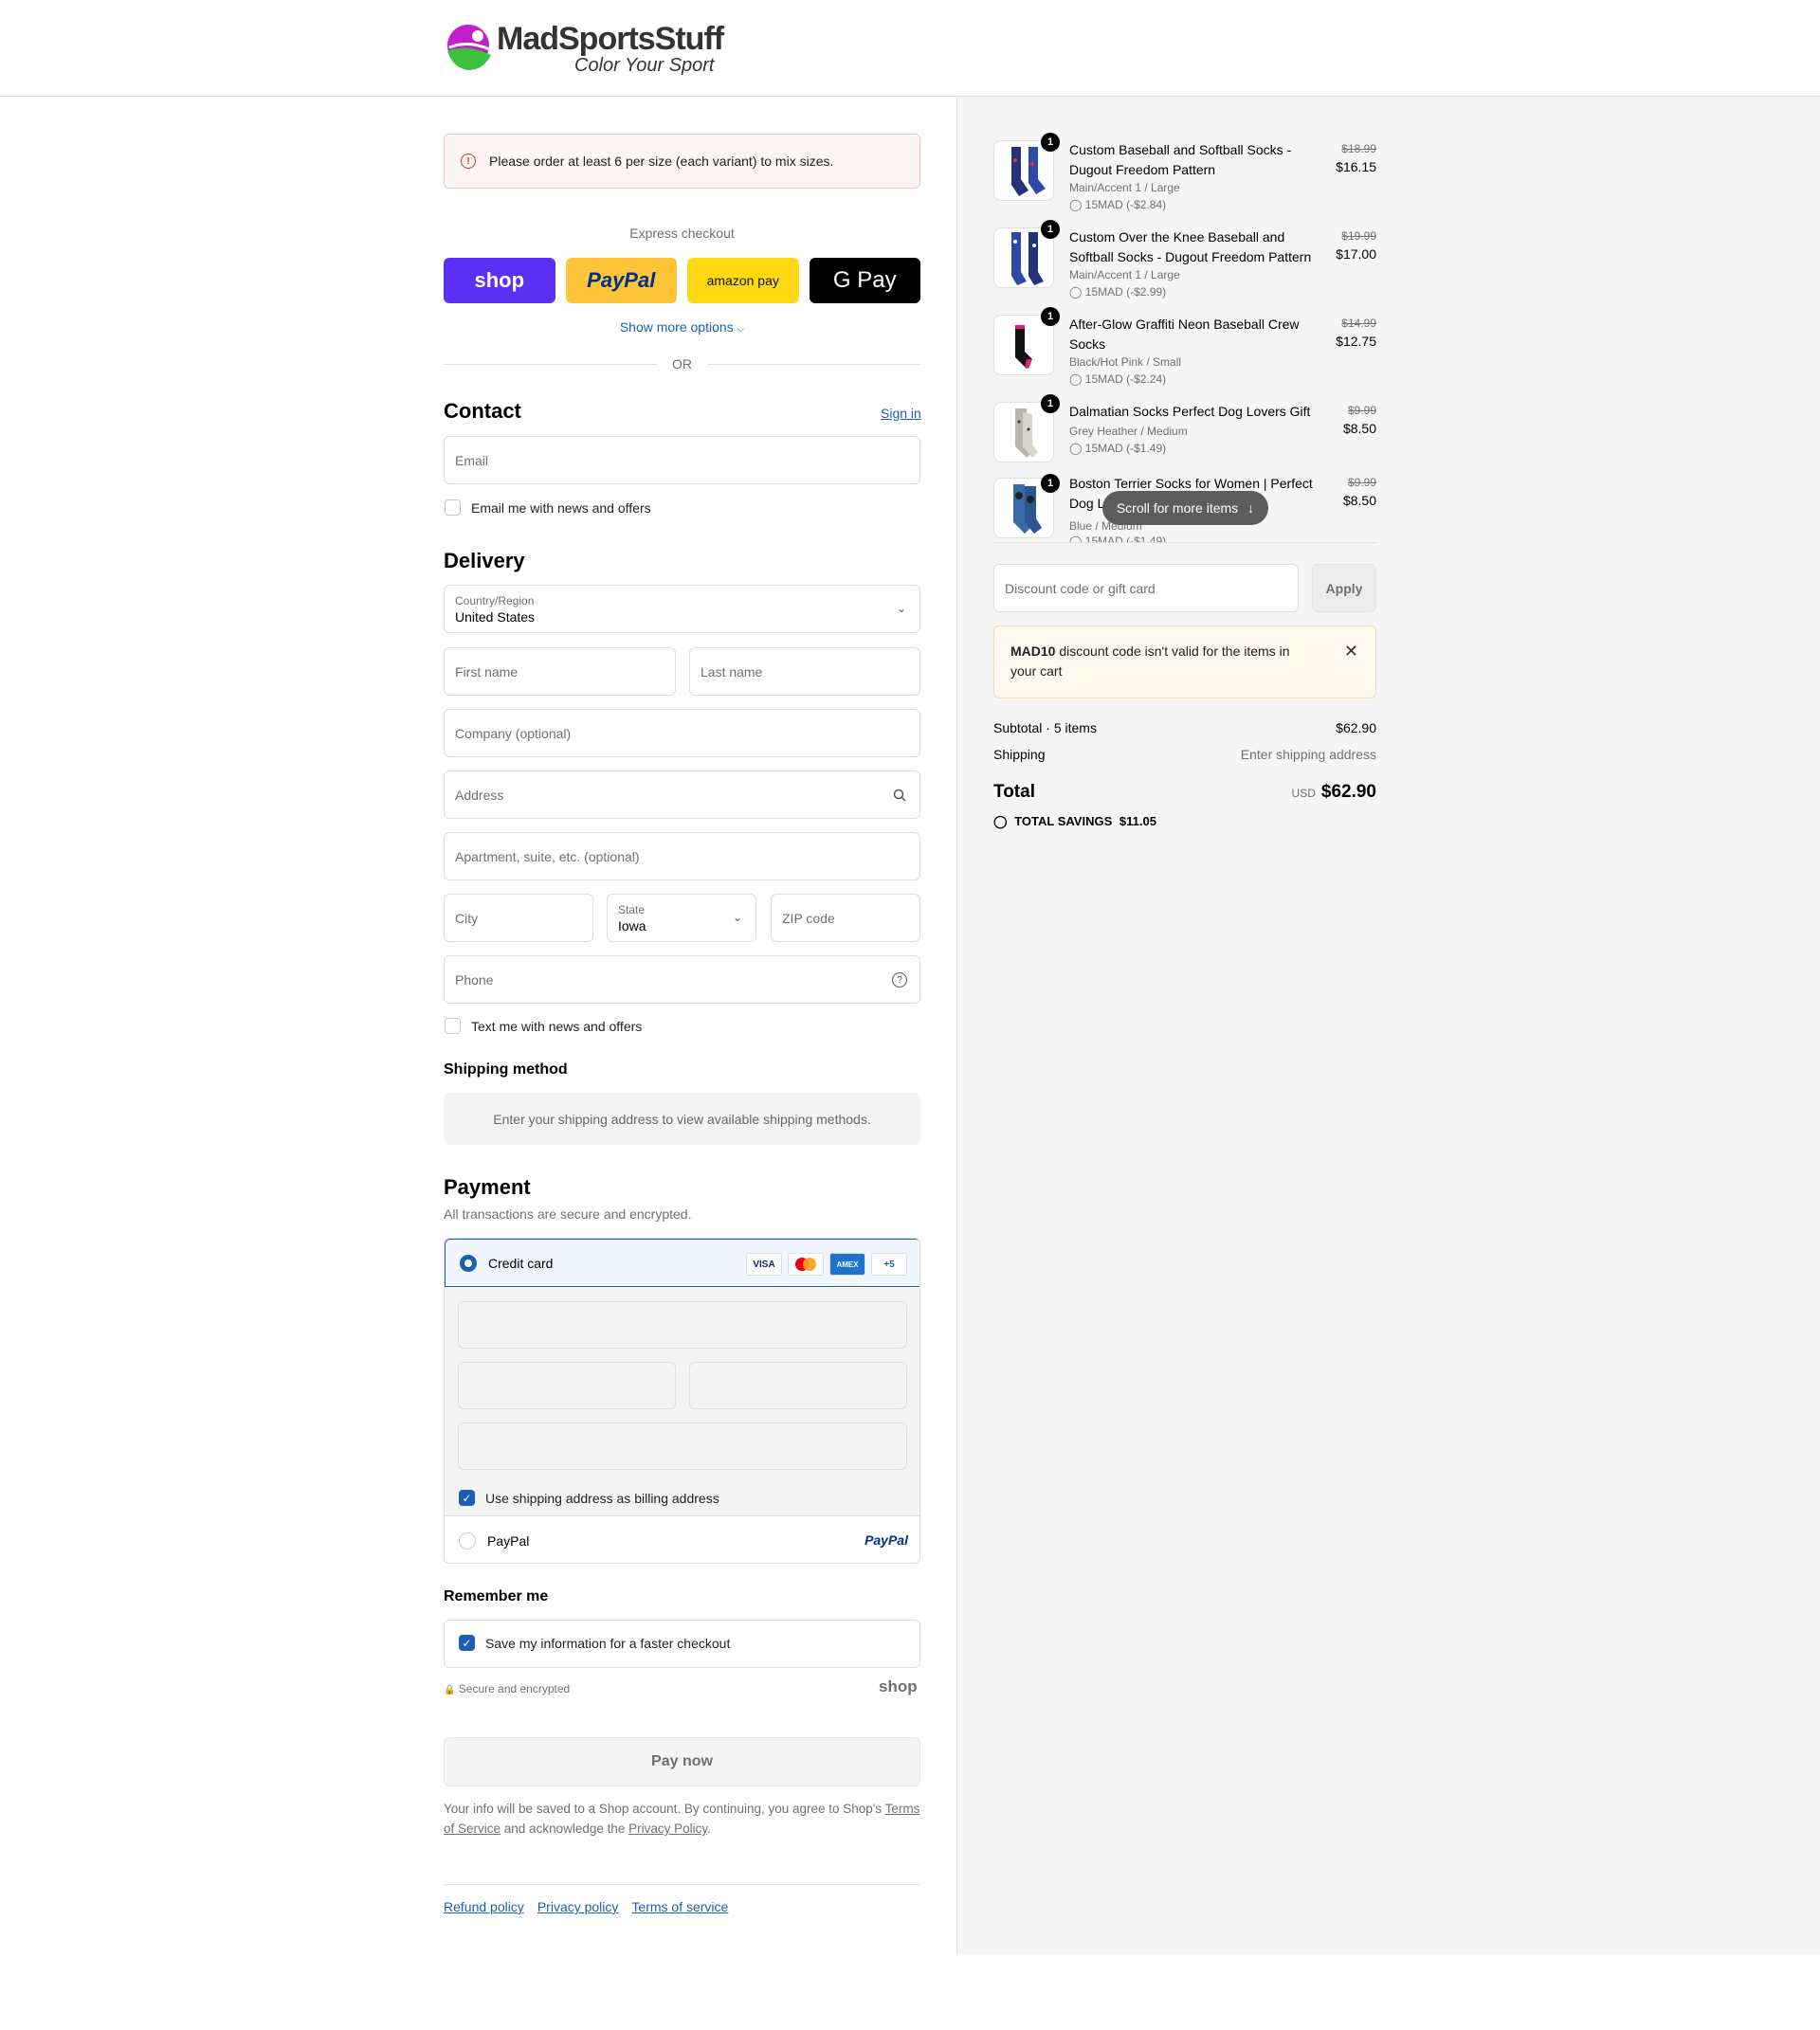 Image resolution: width=1820 pixels, height=2030 pixels. What do you see at coordinates (826, 1265) in the screenshot?
I see `card-brands: VISA AMEX +5` at bounding box center [826, 1265].